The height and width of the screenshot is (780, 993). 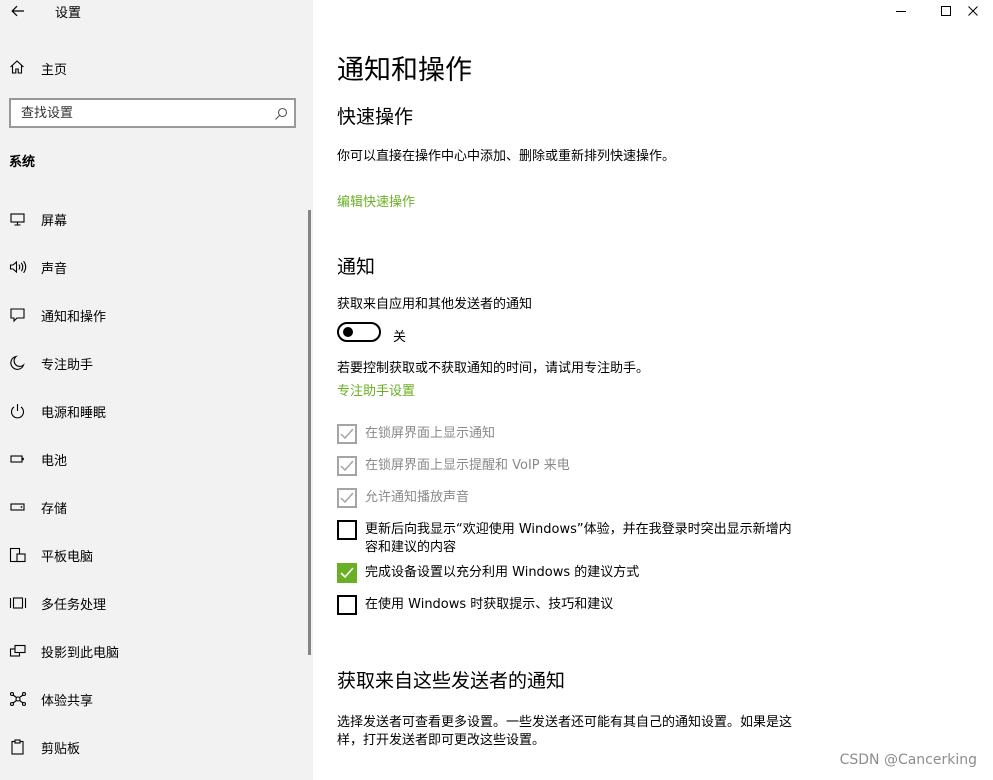 What do you see at coordinates (17, 555) in the screenshot?
I see `tablet-icon` at bounding box center [17, 555].